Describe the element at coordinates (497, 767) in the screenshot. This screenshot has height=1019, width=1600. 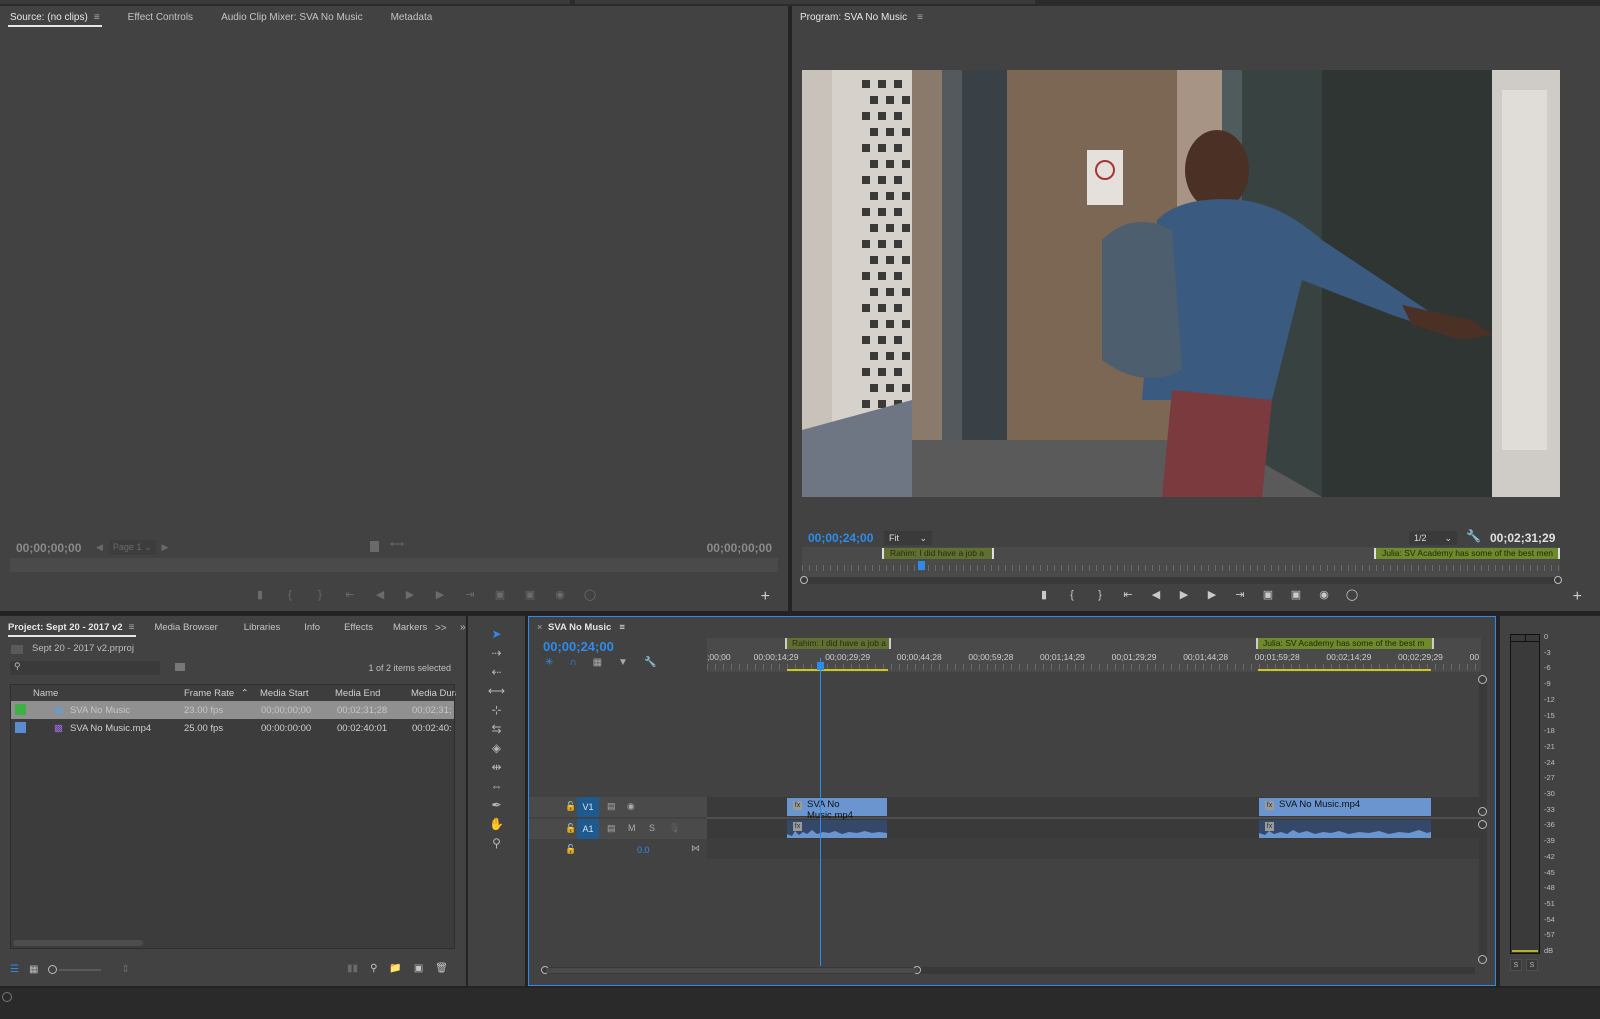
I see `slide-tool-icon: ⇹` at that location.